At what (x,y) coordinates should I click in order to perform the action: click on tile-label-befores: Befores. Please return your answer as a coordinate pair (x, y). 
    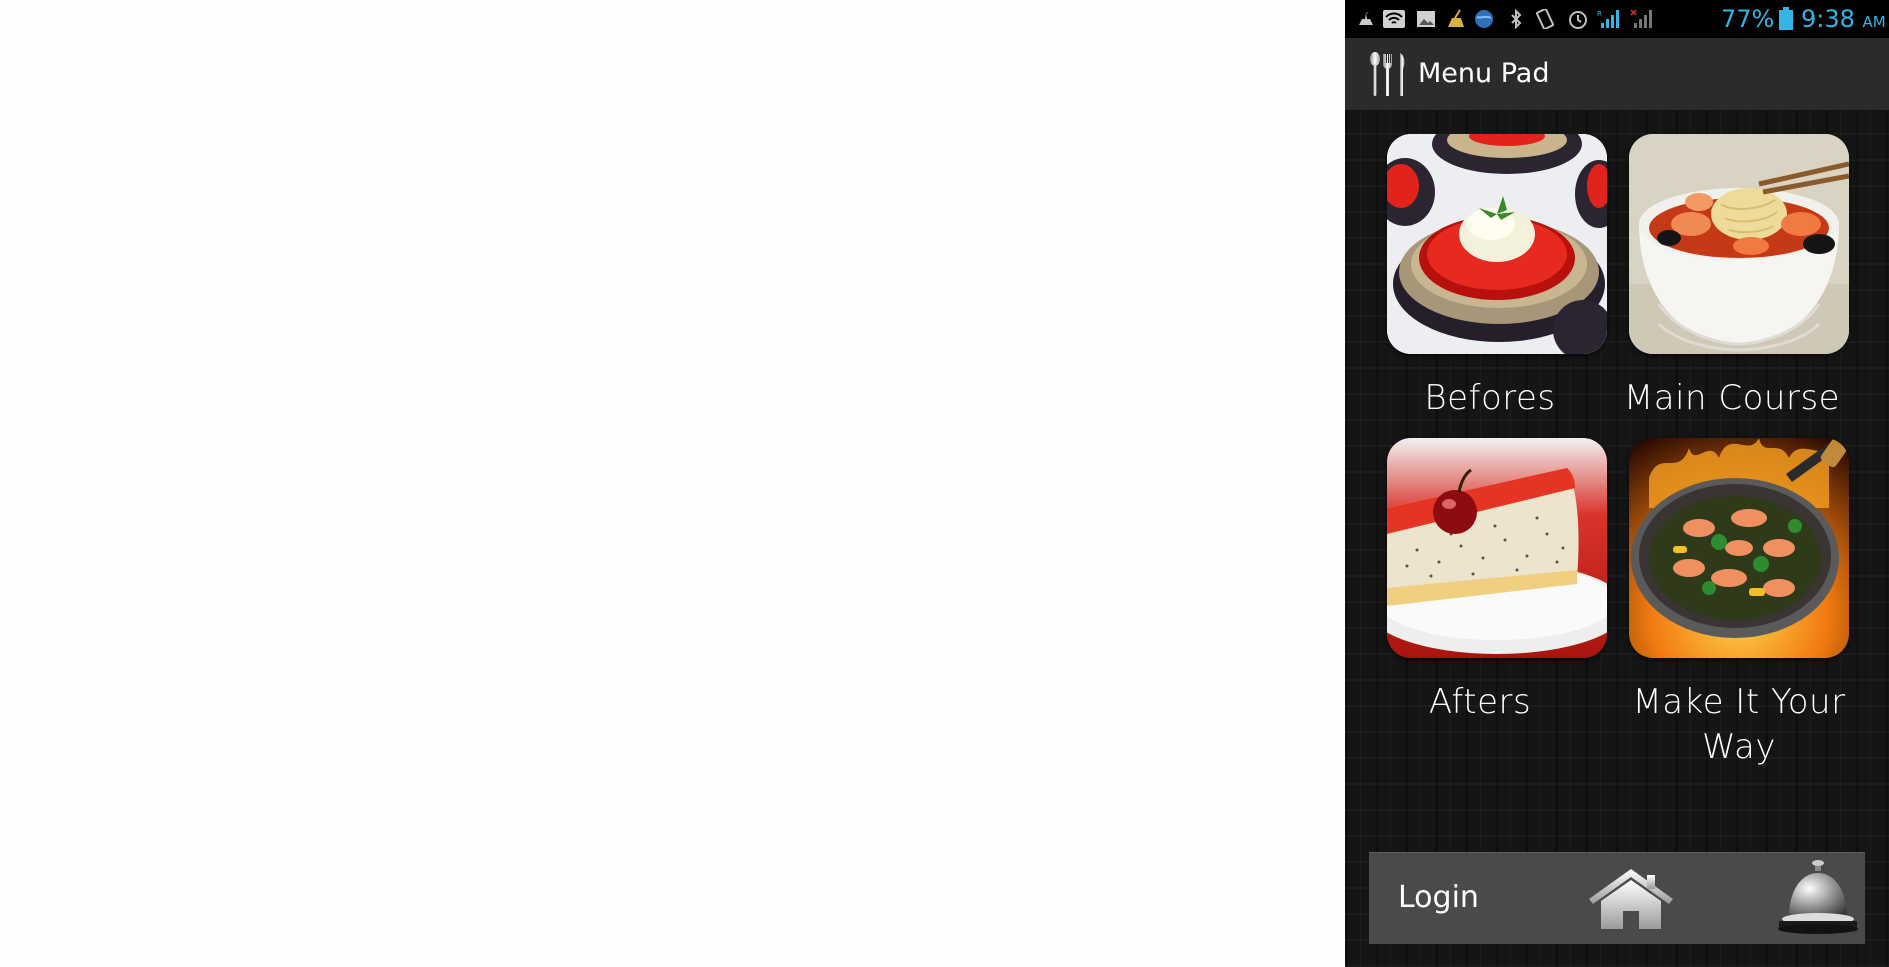
    Looking at the image, I should click on (1490, 398).